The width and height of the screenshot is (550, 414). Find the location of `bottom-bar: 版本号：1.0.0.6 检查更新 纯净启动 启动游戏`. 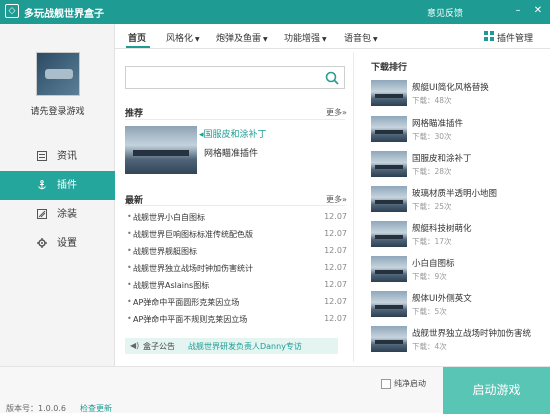

bottom-bar: 版本号：1.0.0.6 检查更新 纯净启动 启动游戏 is located at coordinates (275, 390).